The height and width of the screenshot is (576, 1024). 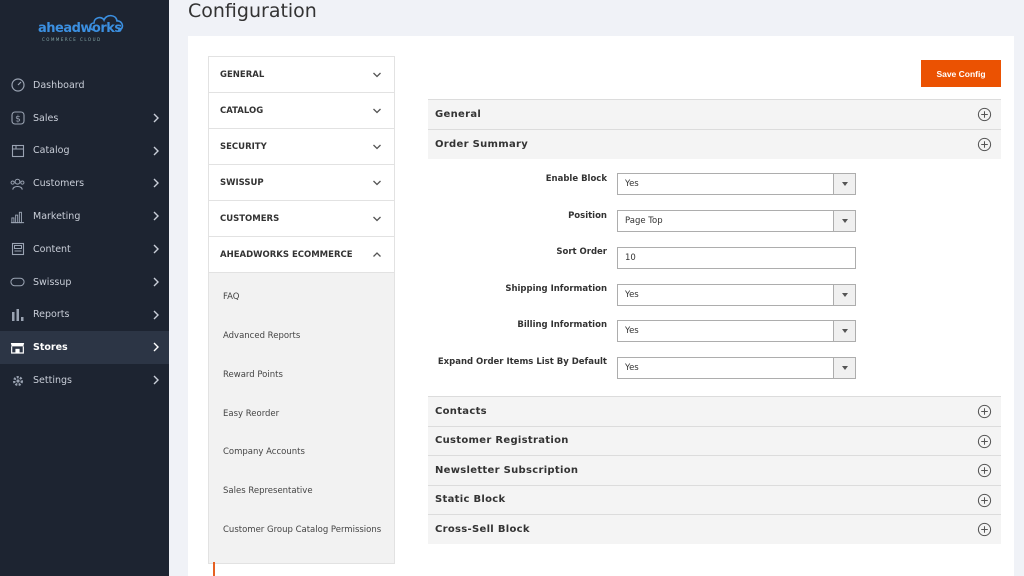 What do you see at coordinates (242, 182) in the screenshot?
I see `tree-section-label: SWISSUP` at bounding box center [242, 182].